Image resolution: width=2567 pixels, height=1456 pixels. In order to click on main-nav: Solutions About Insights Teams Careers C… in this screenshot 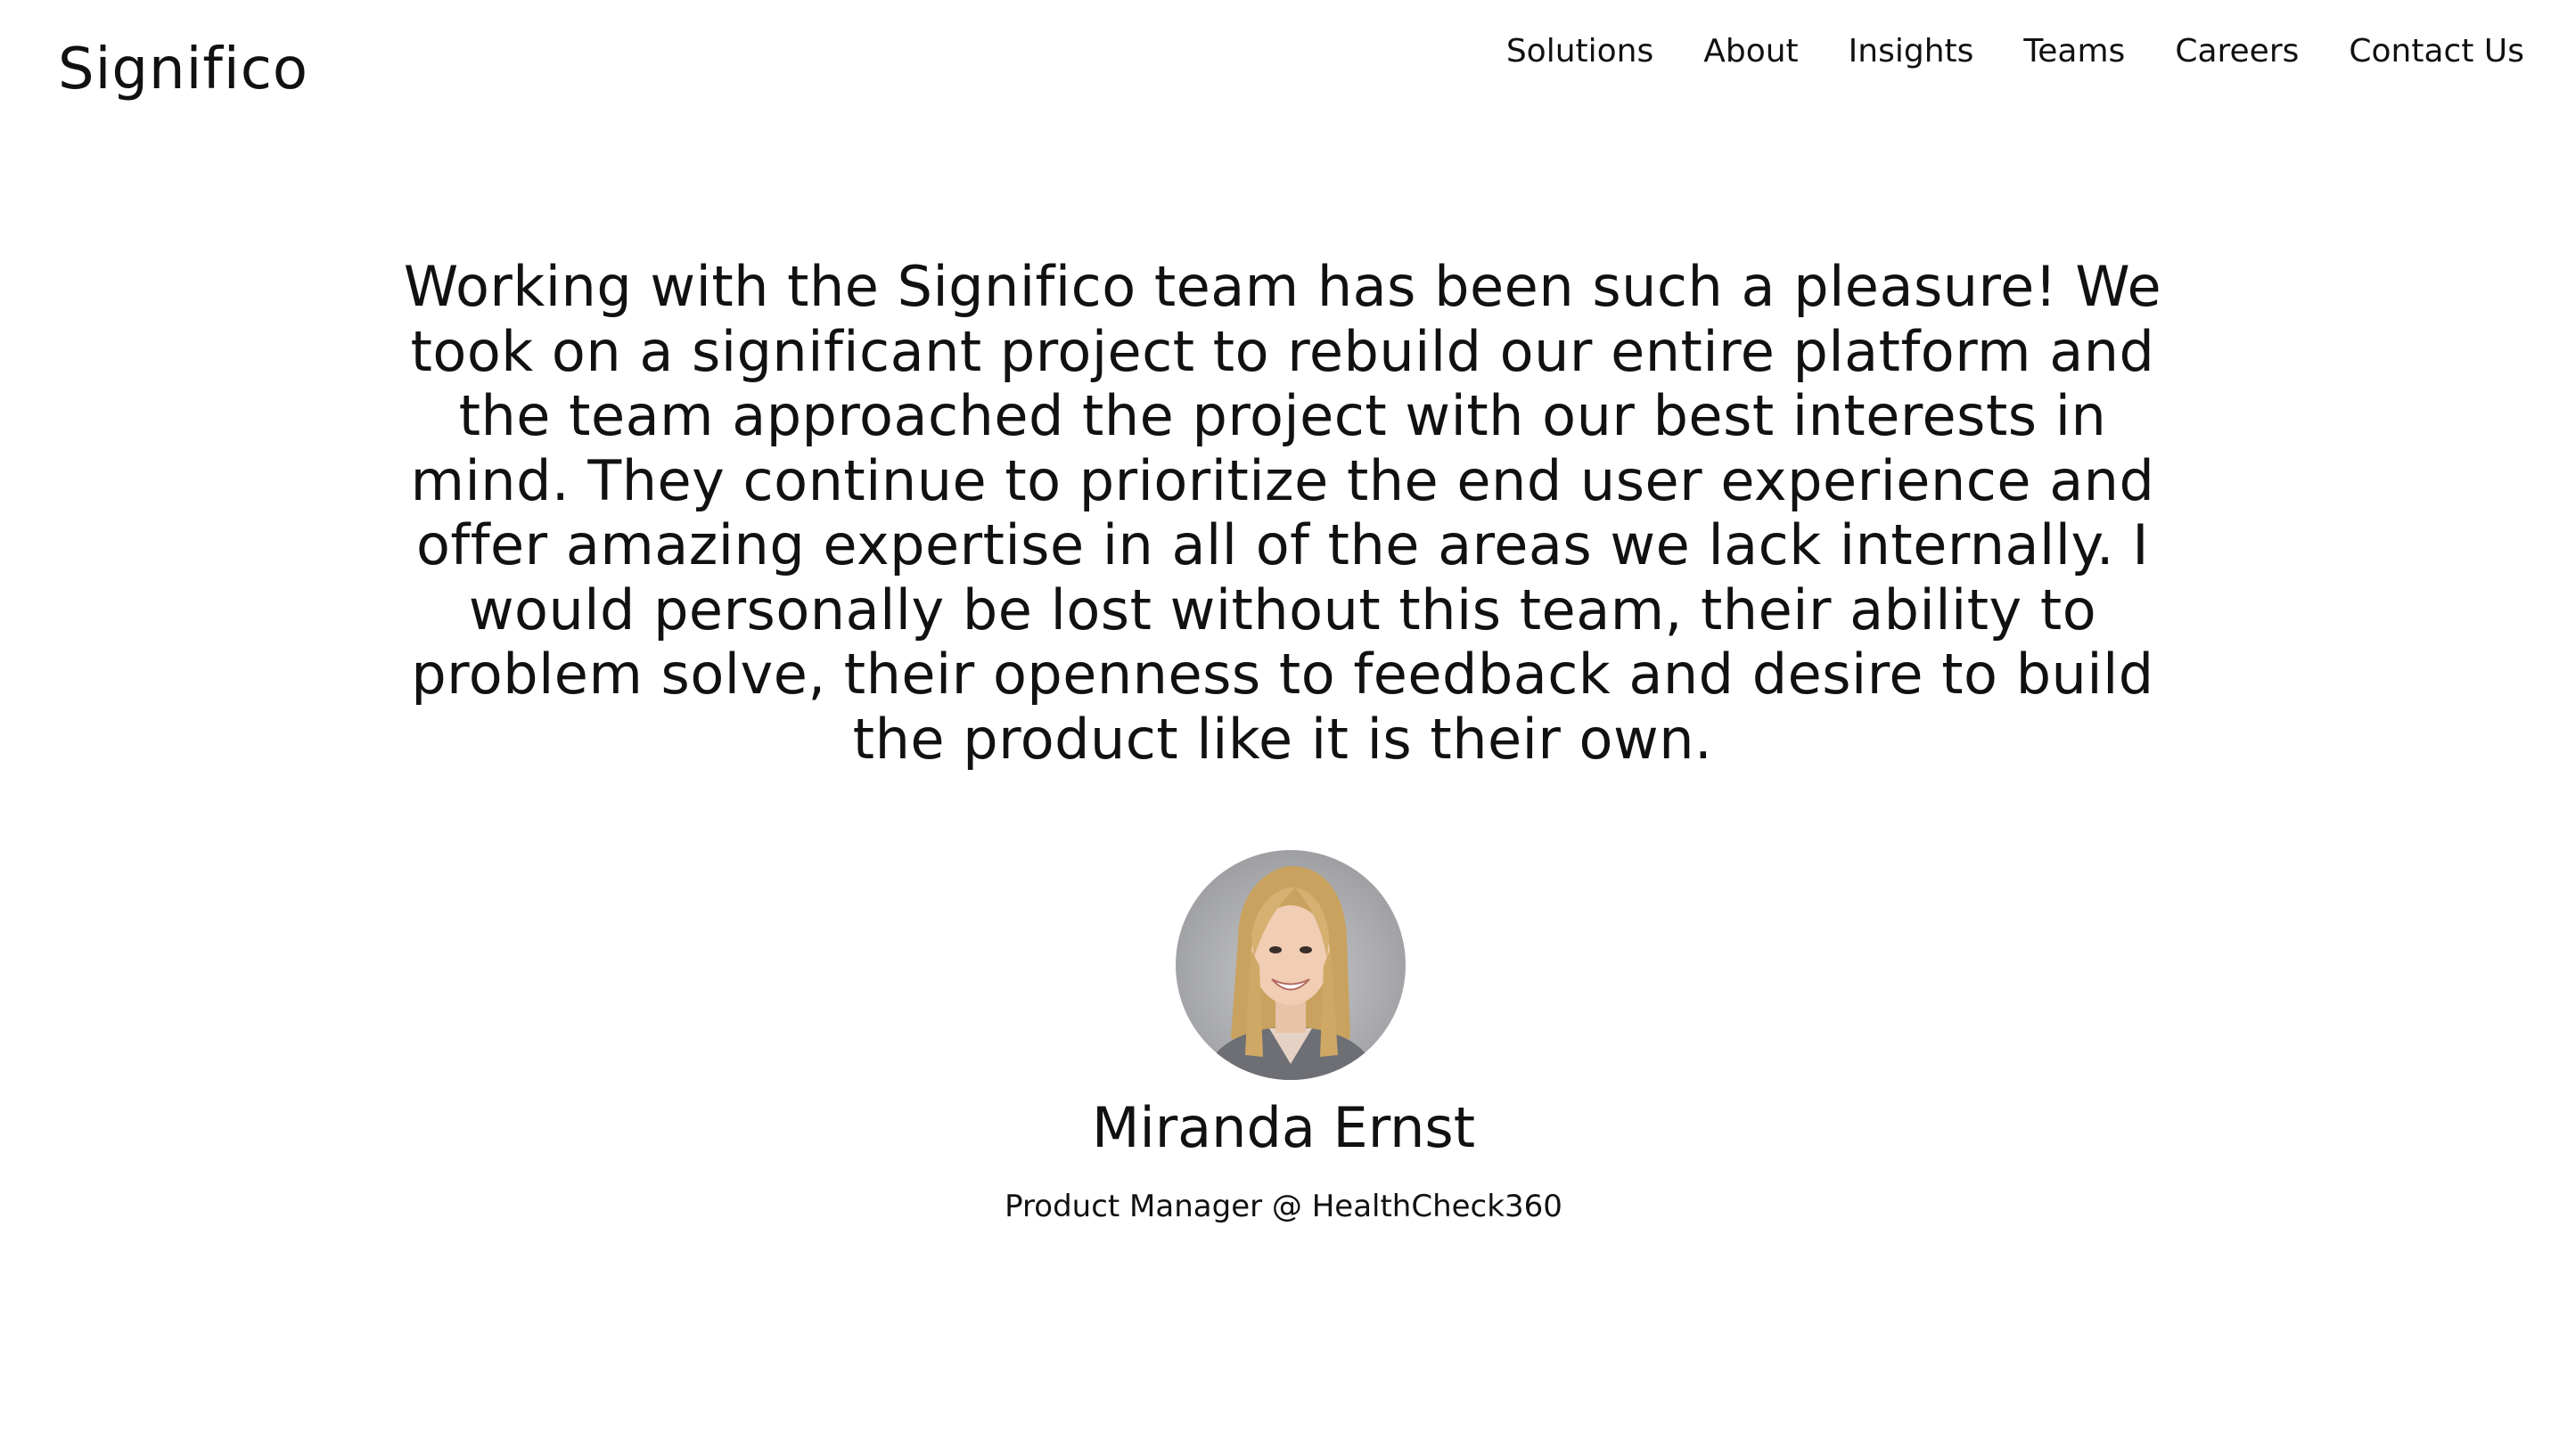, I will do `click(2015, 52)`.